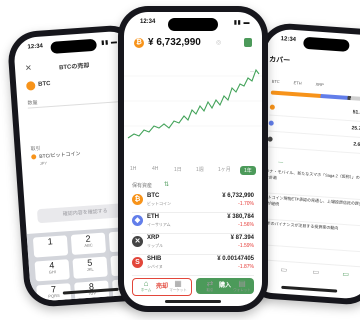 Image resolution: width=360 pixels, height=320 pixels. I want to click on coin-name: イーサリアム, so click(159, 224).